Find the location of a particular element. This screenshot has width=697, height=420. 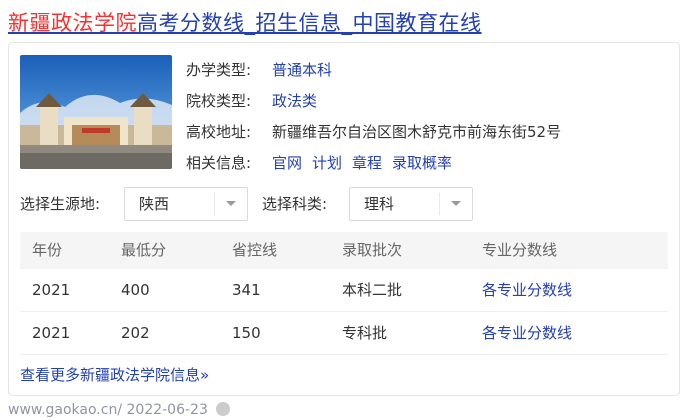

info-row-address: 高校地址: 新疆维吾尔自治区图木舒克市前海东街52号 is located at coordinates (373, 132).